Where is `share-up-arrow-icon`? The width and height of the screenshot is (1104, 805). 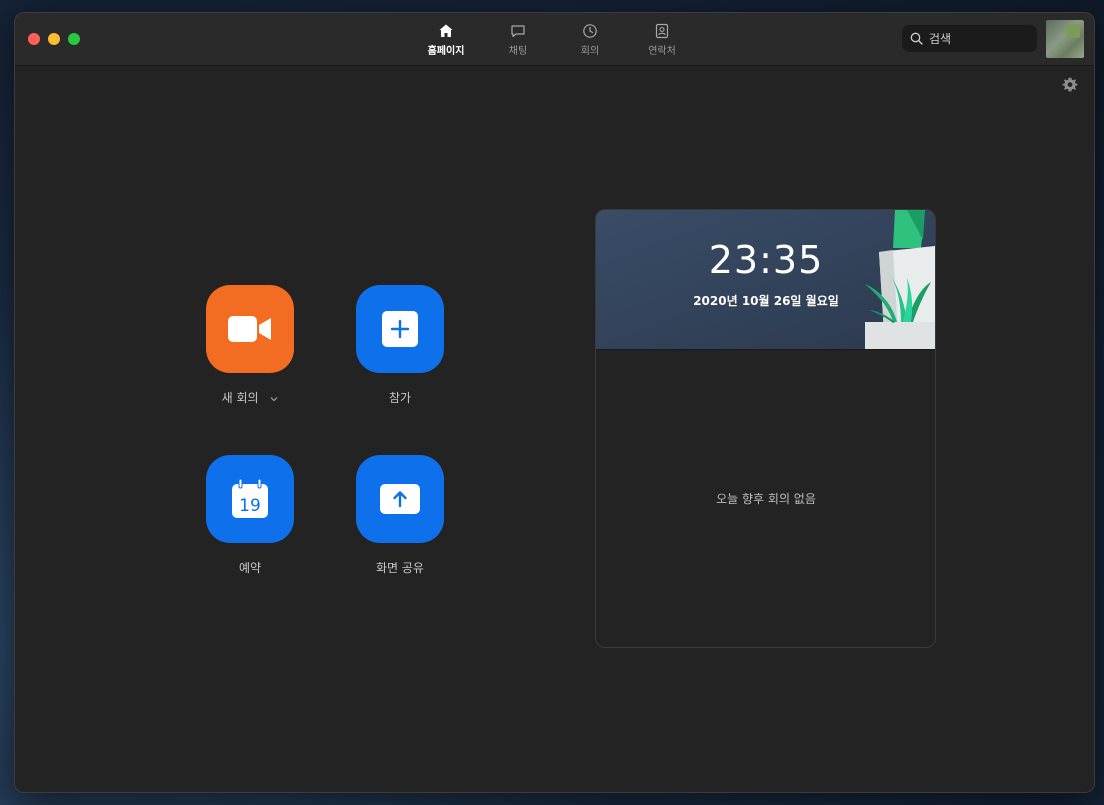
share-up-arrow-icon is located at coordinates (400, 499).